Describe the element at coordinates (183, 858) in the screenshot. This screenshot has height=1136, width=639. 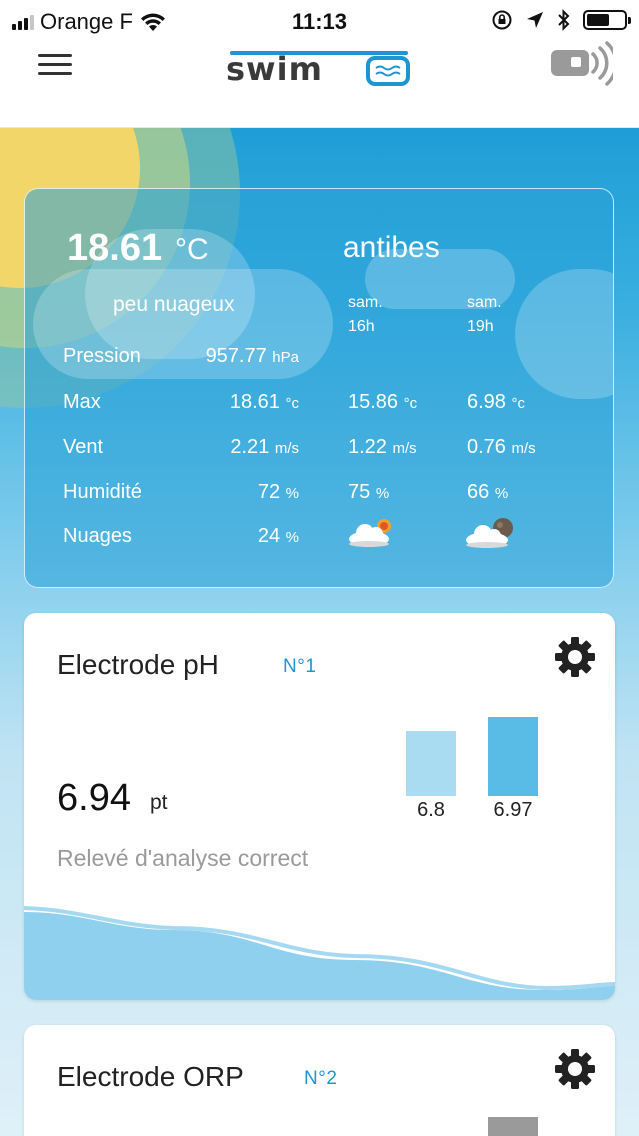
I see `analysis-status: Relevé d'analyse correct` at that location.